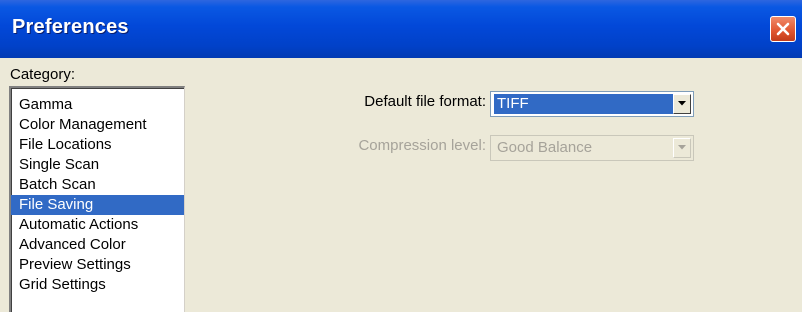 This screenshot has width=802, height=312. Describe the element at coordinates (97, 125) in the screenshot. I see `category-item-color-management: Color Management` at that location.